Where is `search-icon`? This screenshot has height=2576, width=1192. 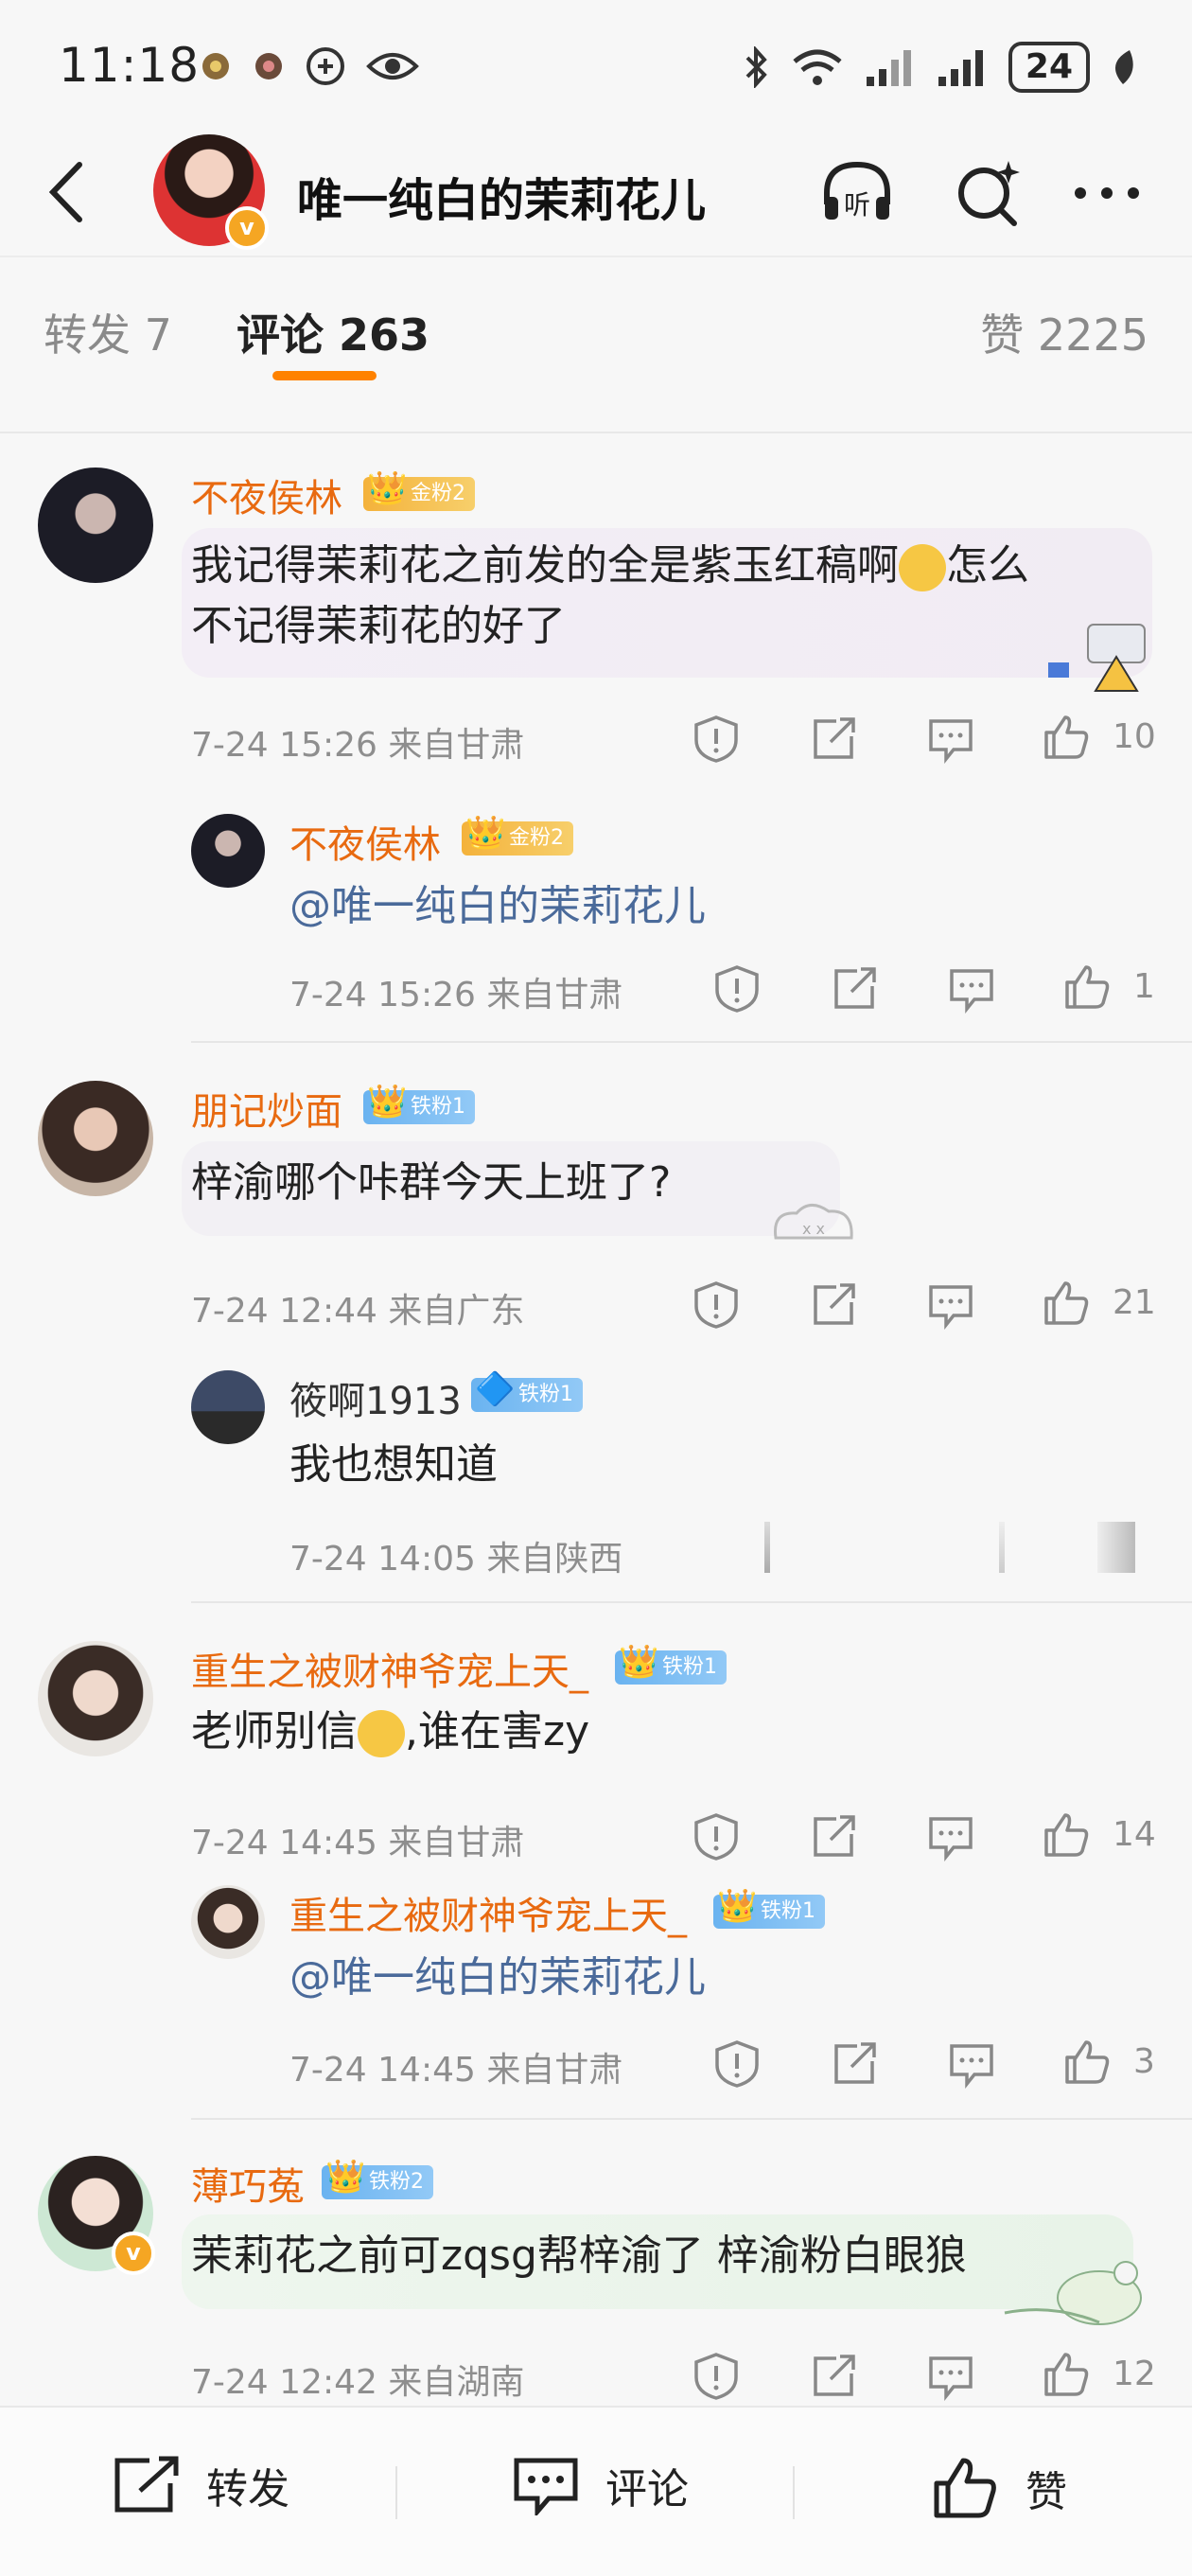 search-icon is located at coordinates (987, 193).